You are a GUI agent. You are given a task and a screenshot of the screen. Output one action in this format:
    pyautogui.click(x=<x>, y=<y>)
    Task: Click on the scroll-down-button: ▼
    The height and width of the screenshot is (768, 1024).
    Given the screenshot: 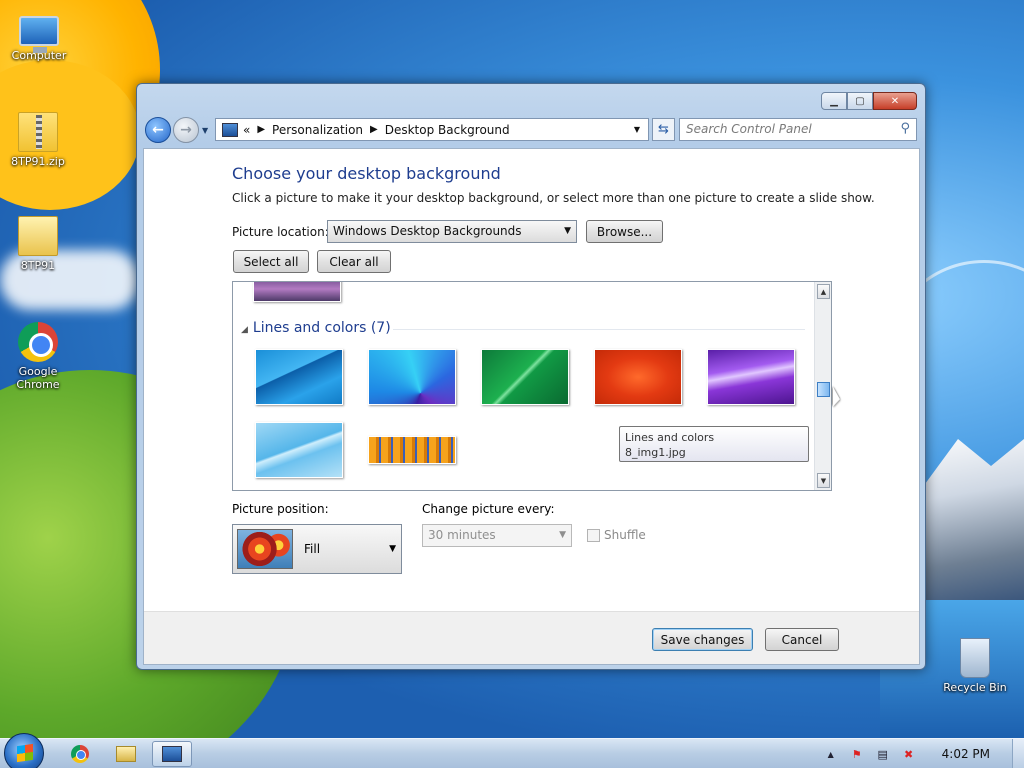 What is the action you would take?
    pyautogui.click(x=823, y=480)
    